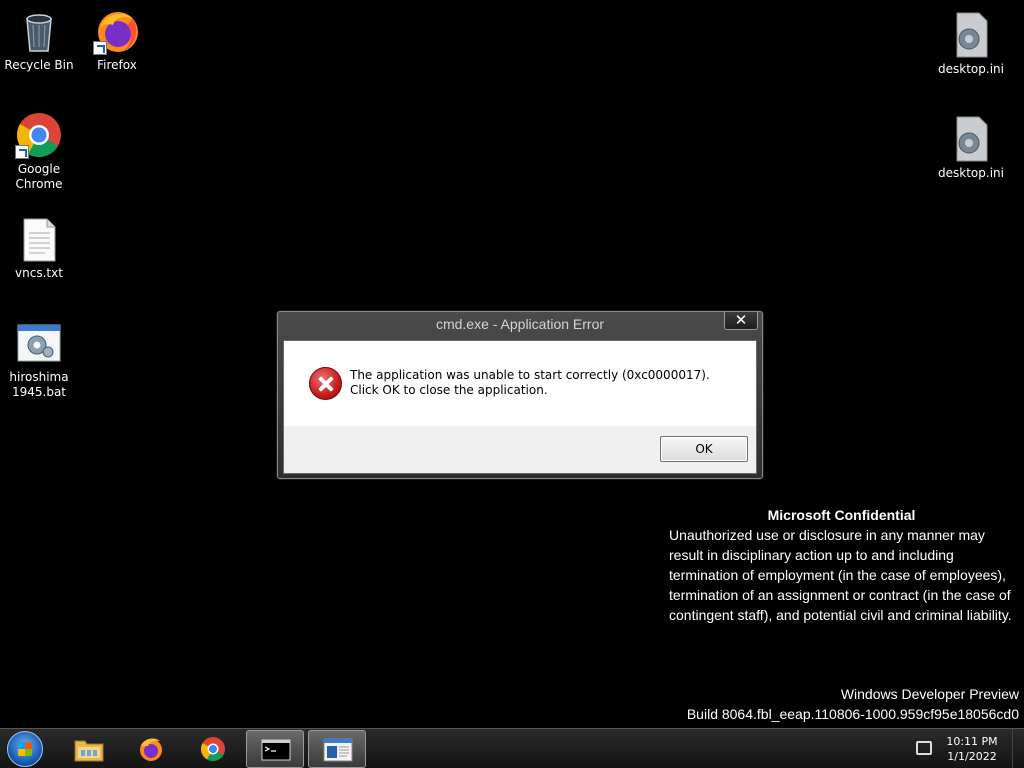 This screenshot has width=1024, height=768. Describe the element at coordinates (520, 449) in the screenshot. I see `dialog-button-area: OK` at that location.